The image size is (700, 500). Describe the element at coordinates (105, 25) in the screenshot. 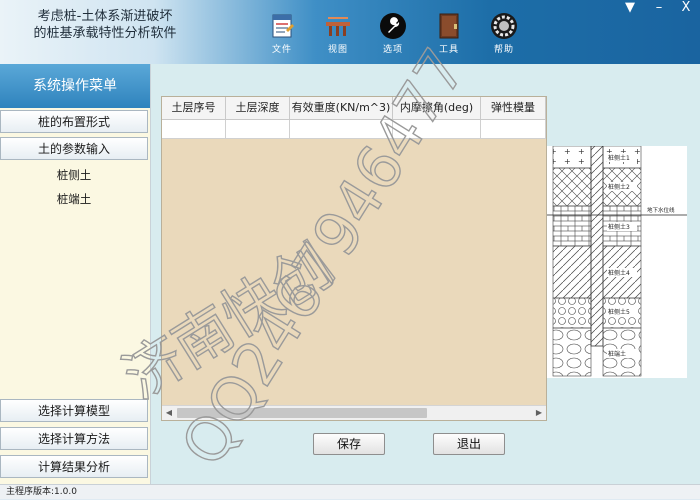

I see `app-title: 考虑桩-土体系渐进破坏 的桩基承载特性分析软件` at that location.